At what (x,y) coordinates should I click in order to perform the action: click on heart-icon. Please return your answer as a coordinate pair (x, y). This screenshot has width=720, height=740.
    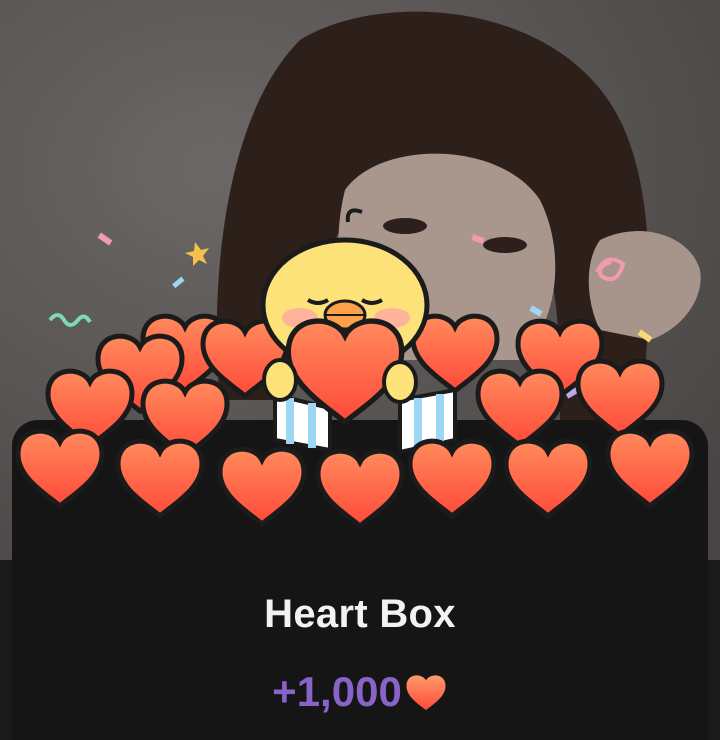
    Looking at the image, I should click on (426, 693).